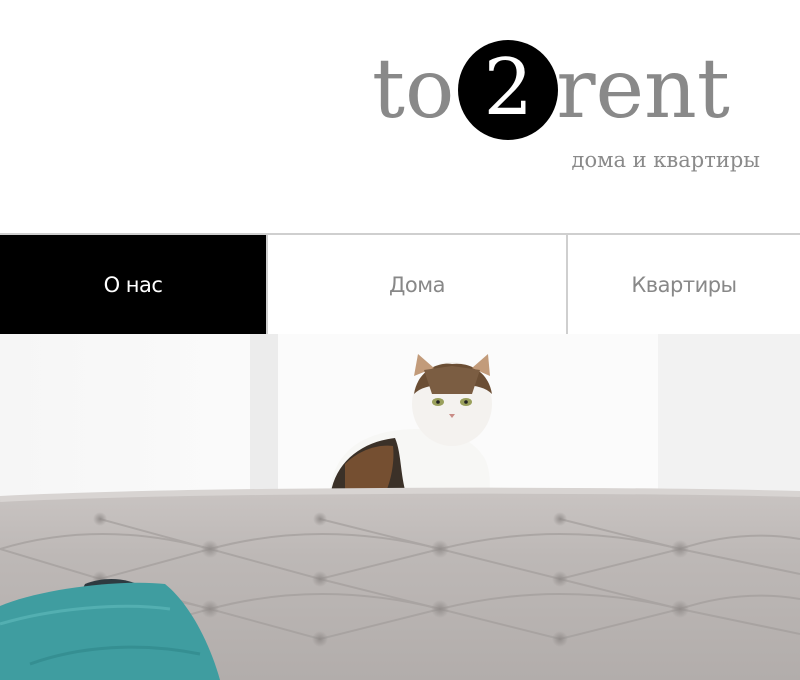 This screenshot has width=800, height=680. Describe the element at coordinates (416, 284) in the screenshot. I see `nav-tab-houses: Дома` at that location.